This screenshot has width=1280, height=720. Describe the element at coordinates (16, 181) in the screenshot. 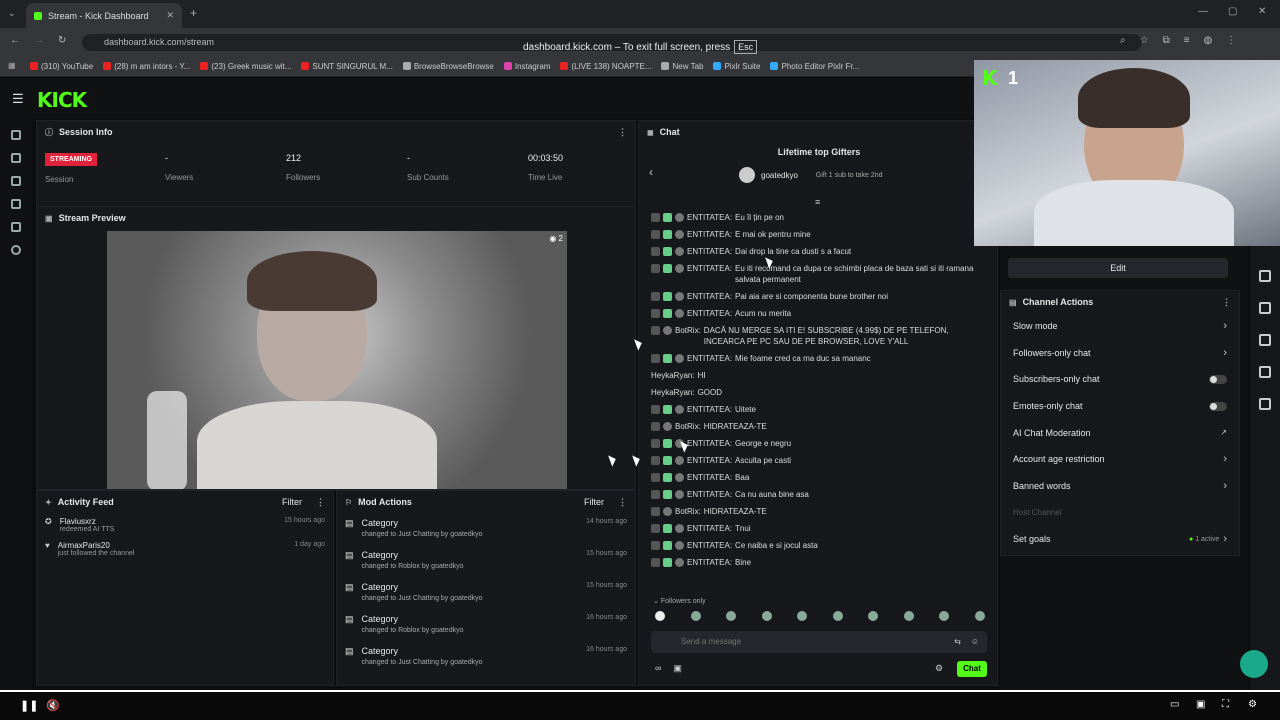

I see `trophy-icon` at that location.